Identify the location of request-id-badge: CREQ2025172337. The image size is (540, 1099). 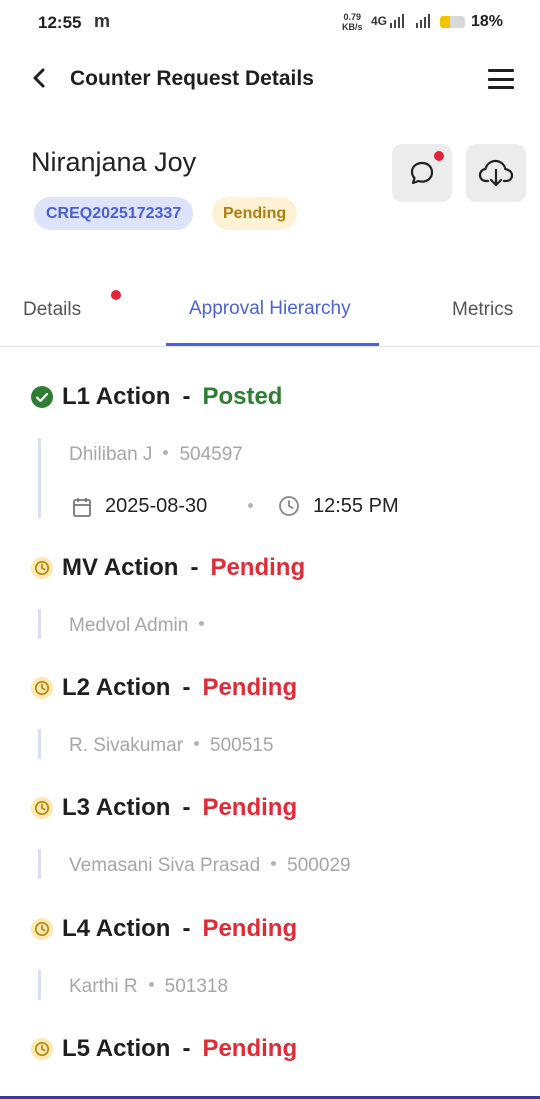
(114, 213).